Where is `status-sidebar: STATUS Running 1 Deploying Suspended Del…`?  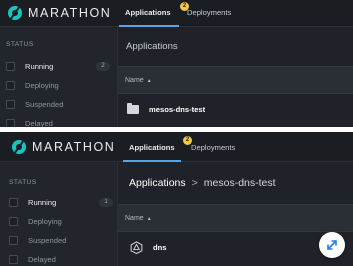
status-sidebar: STATUS Running 1 Deploying Suspended Del… is located at coordinates (59, 214).